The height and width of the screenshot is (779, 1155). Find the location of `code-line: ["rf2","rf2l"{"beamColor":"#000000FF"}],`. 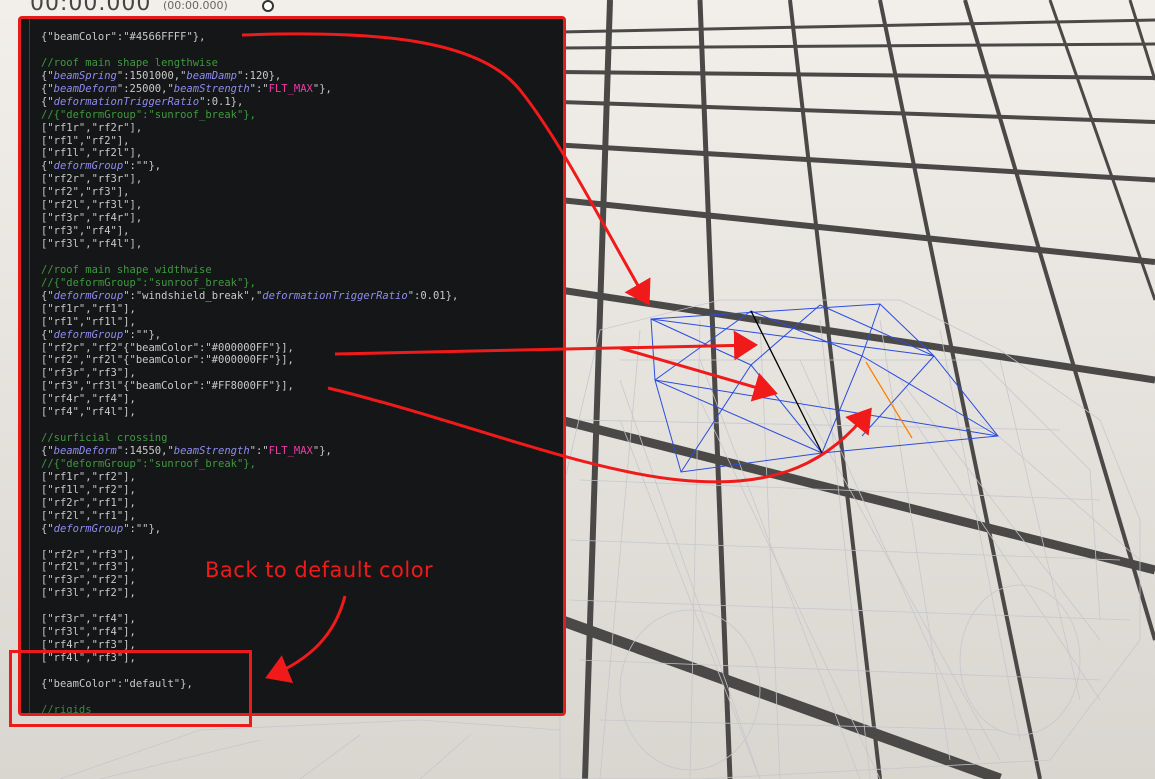

code-line: ["rf2","rf2l"{"beamColor":"#000000FF"}], is located at coordinates (249, 360).